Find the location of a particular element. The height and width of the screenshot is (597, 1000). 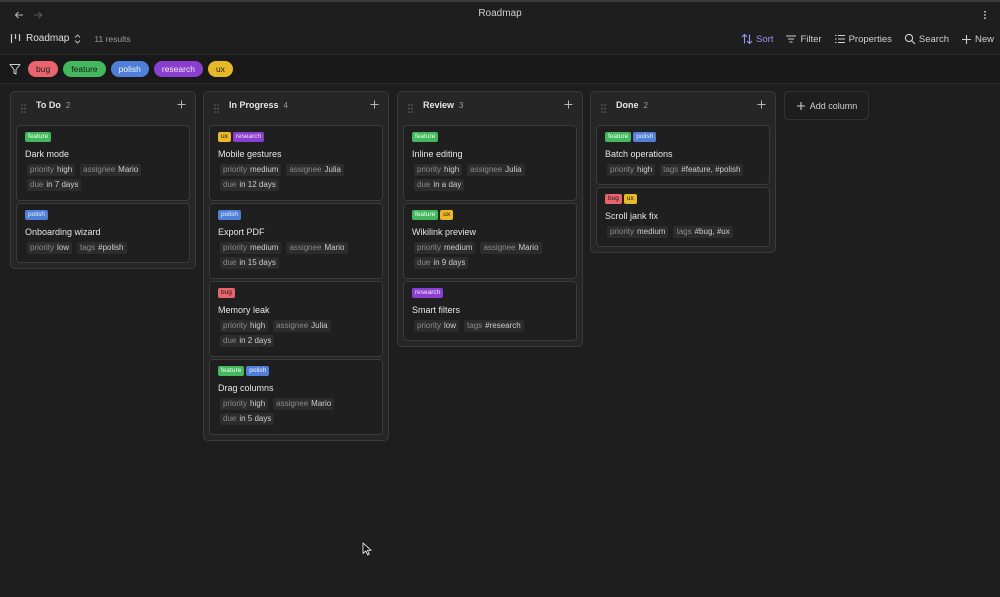

column-count: 2 is located at coordinates (645, 105).